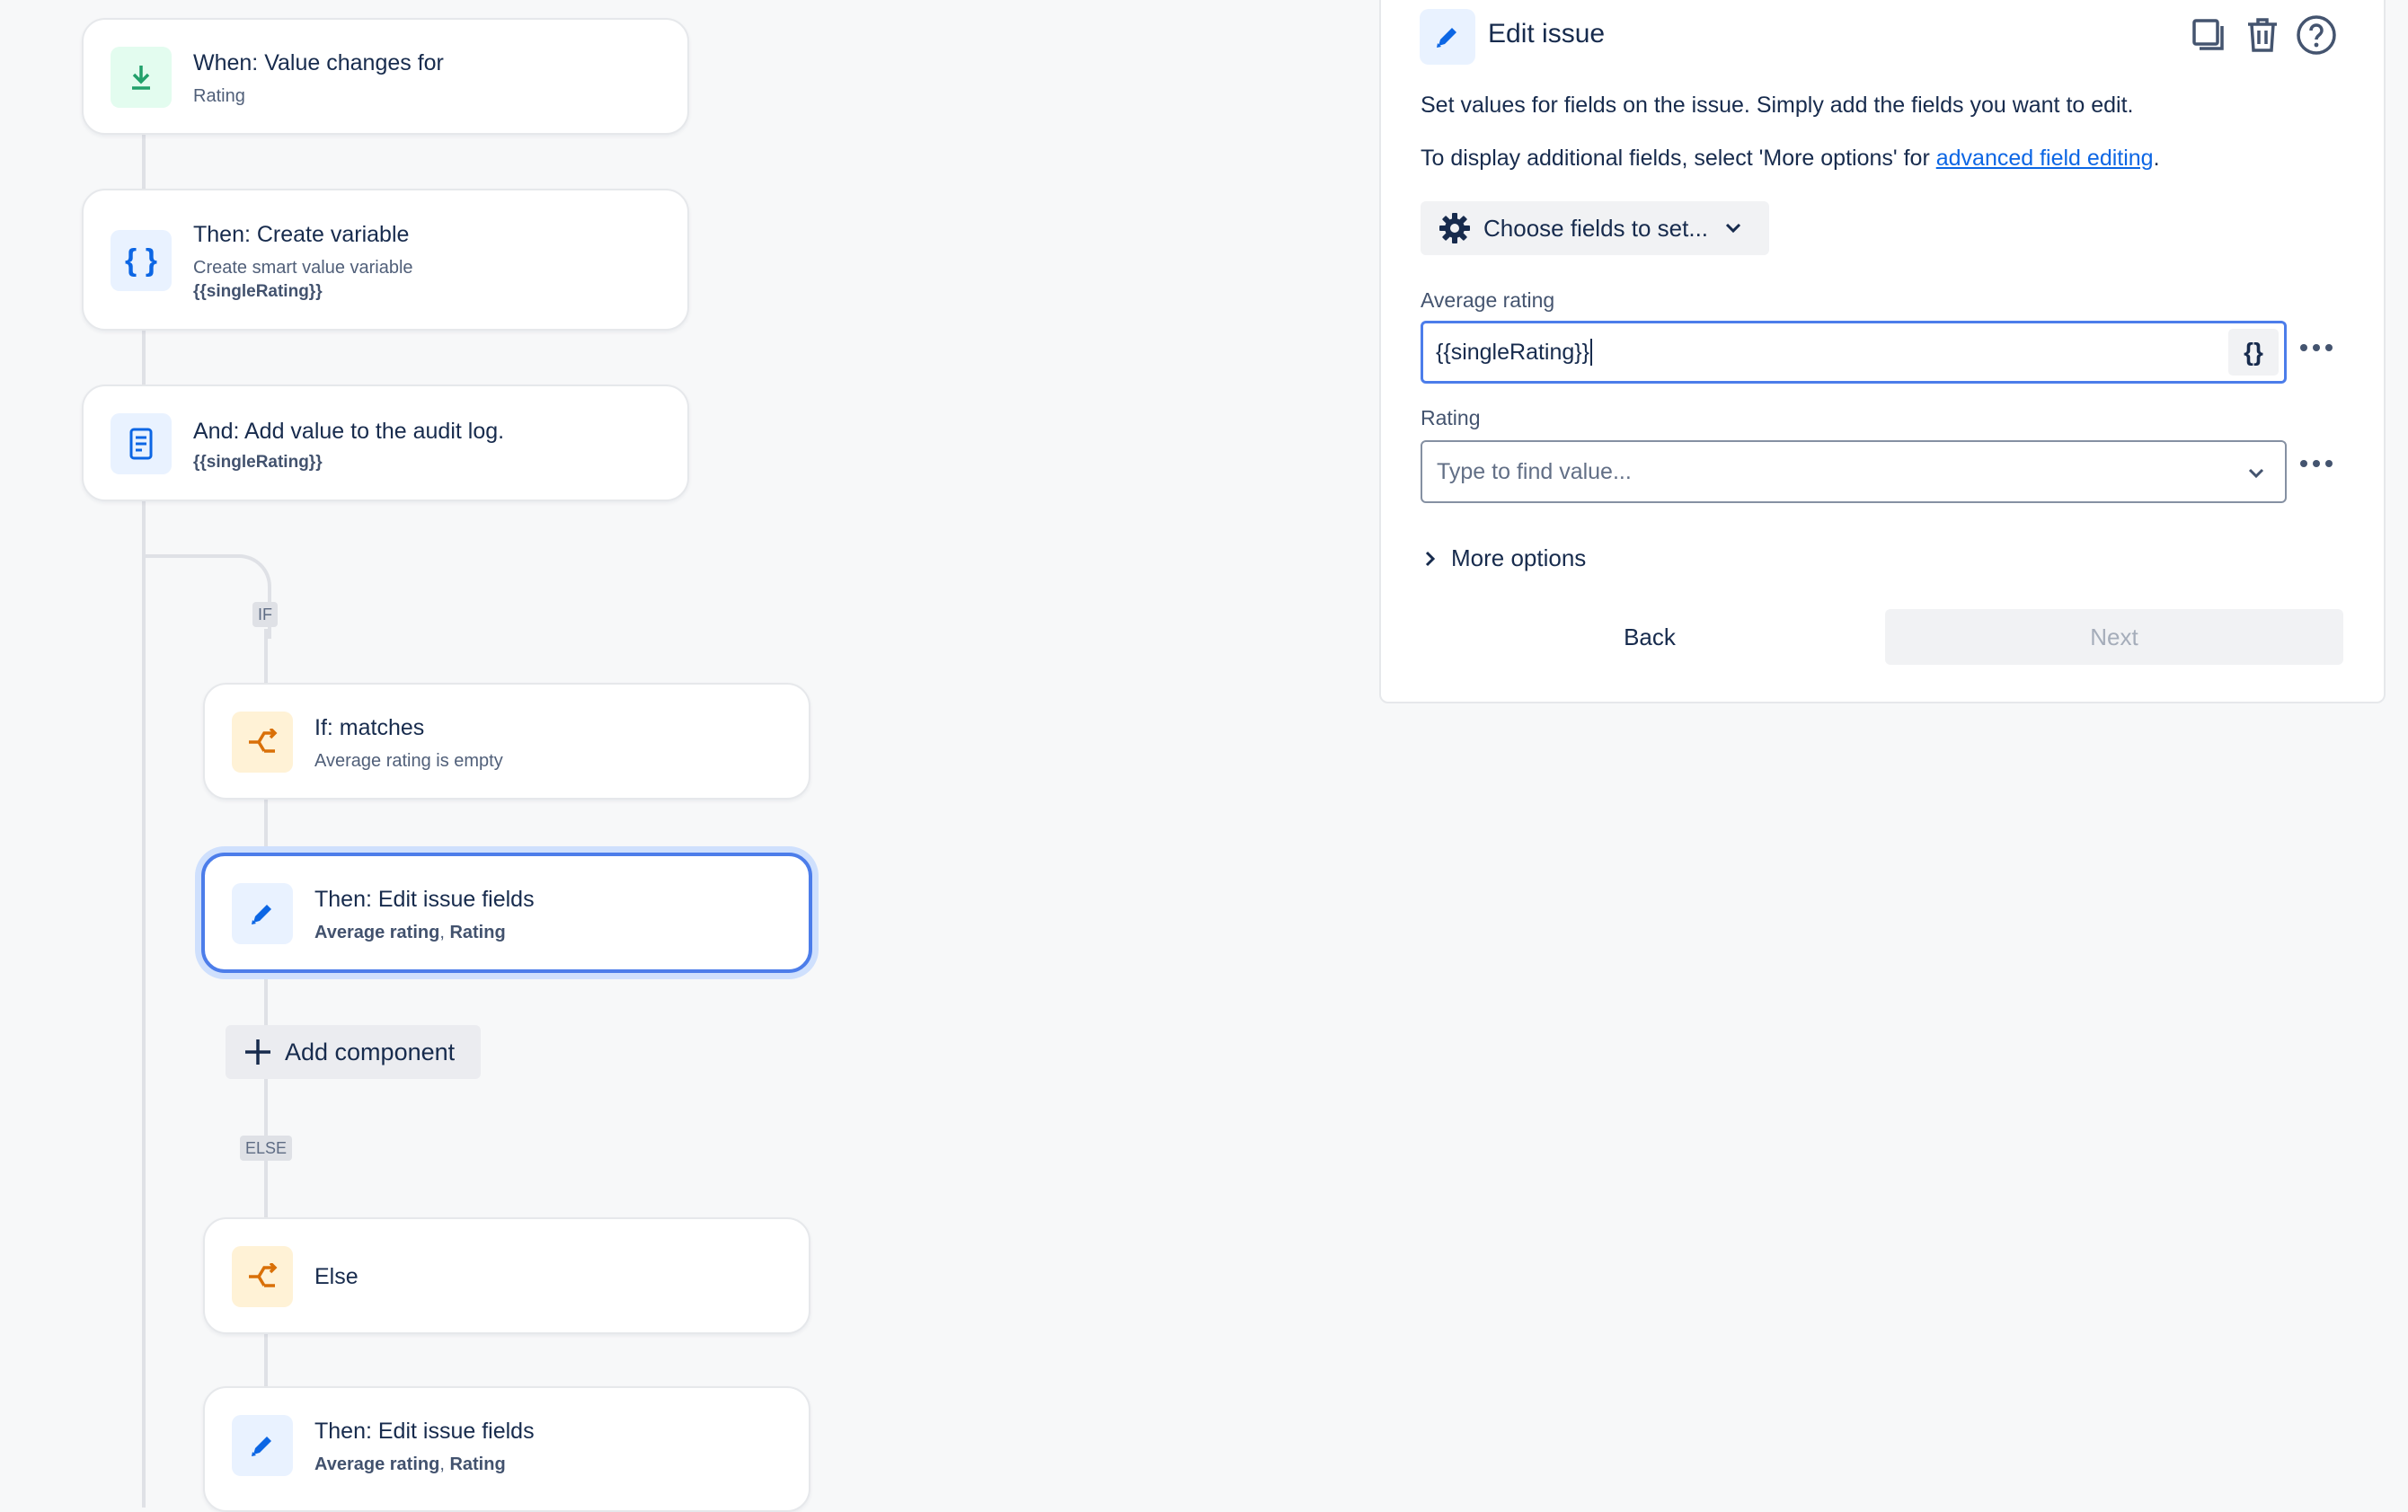 The height and width of the screenshot is (1512, 2408). I want to click on panel-title: Edit issue, so click(1547, 34).